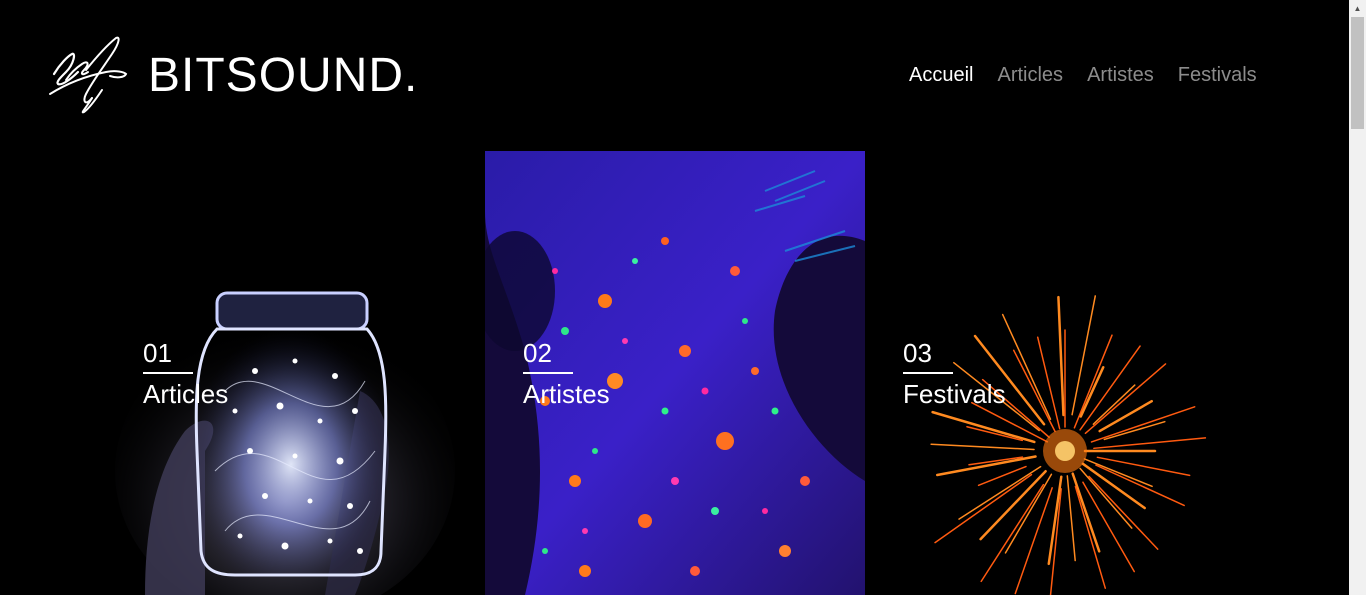 Image resolution: width=1366 pixels, height=595 pixels. Describe the element at coordinates (1357, 73) in the screenshot. I see `scroll-thumb` at that location.